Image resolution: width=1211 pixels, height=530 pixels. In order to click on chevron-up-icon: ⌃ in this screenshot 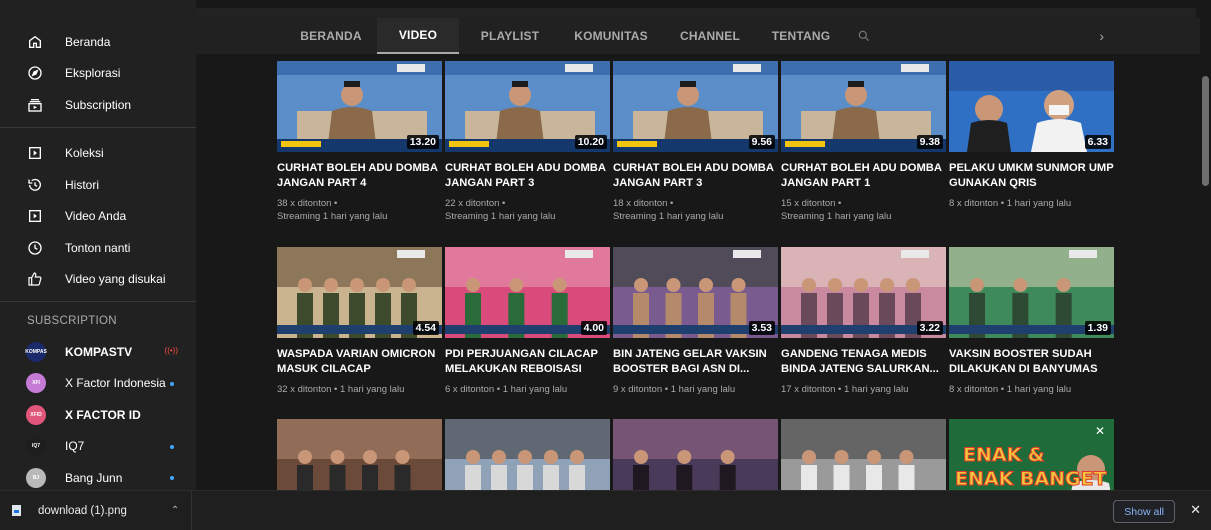, I will do `click(175, 510)`.